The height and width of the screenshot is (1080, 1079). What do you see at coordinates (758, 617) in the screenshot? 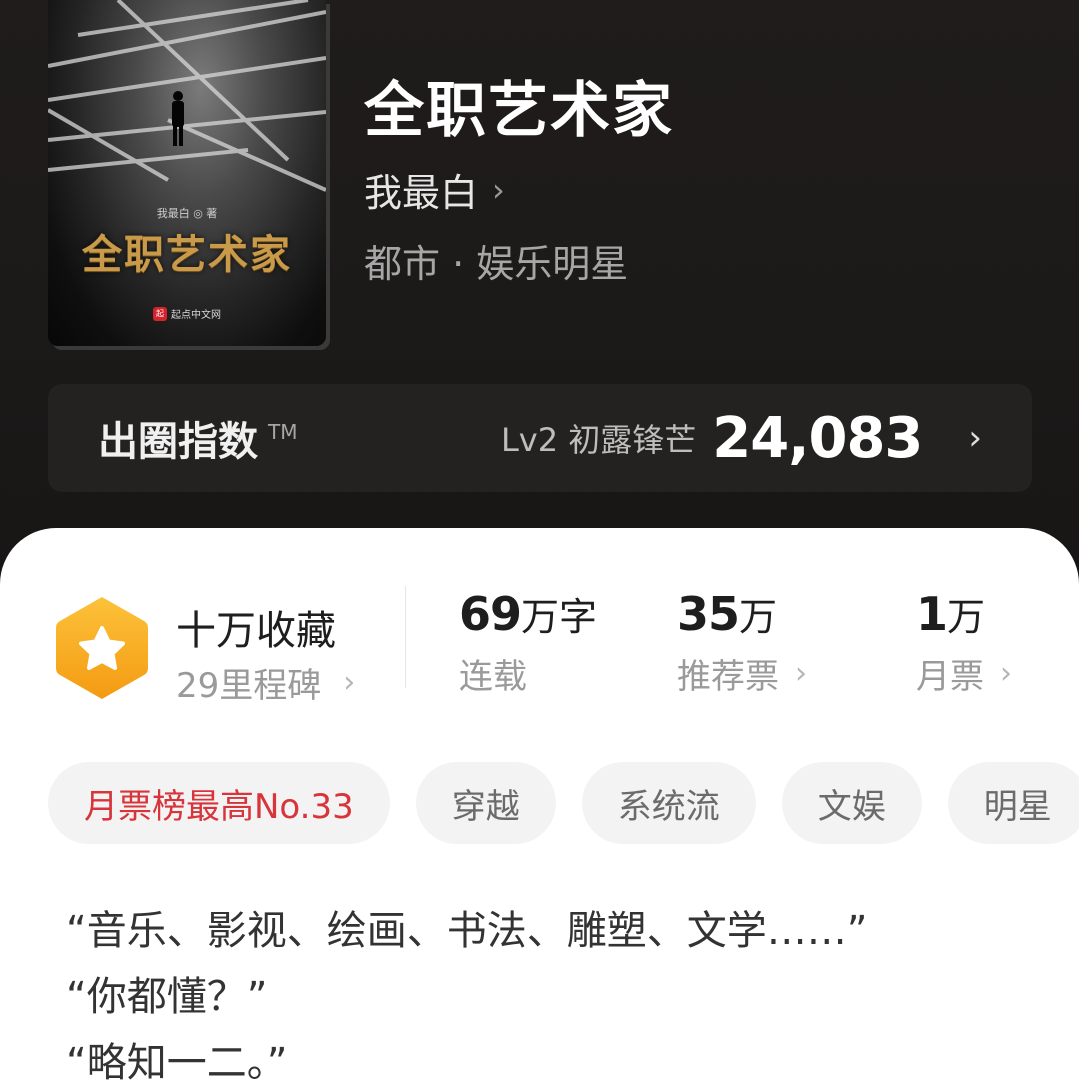
I see `recommend-unit: 万` at bounding box center [758, 617].